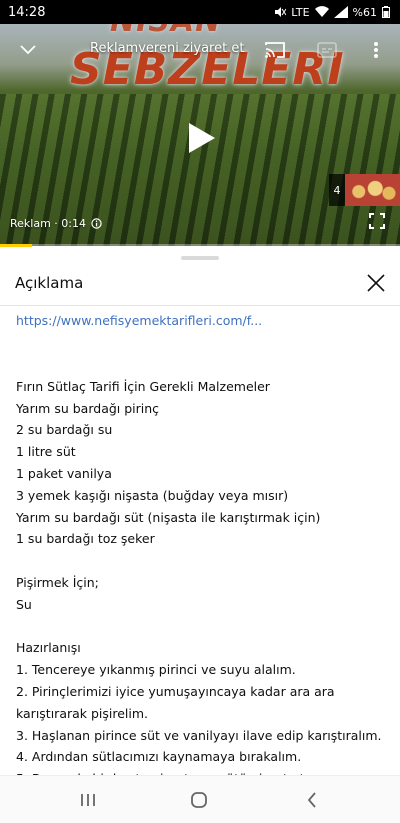 Image resolution: width=400 pixels, height=823 pixels. I want to click on signal-icon, so click(340, 12).